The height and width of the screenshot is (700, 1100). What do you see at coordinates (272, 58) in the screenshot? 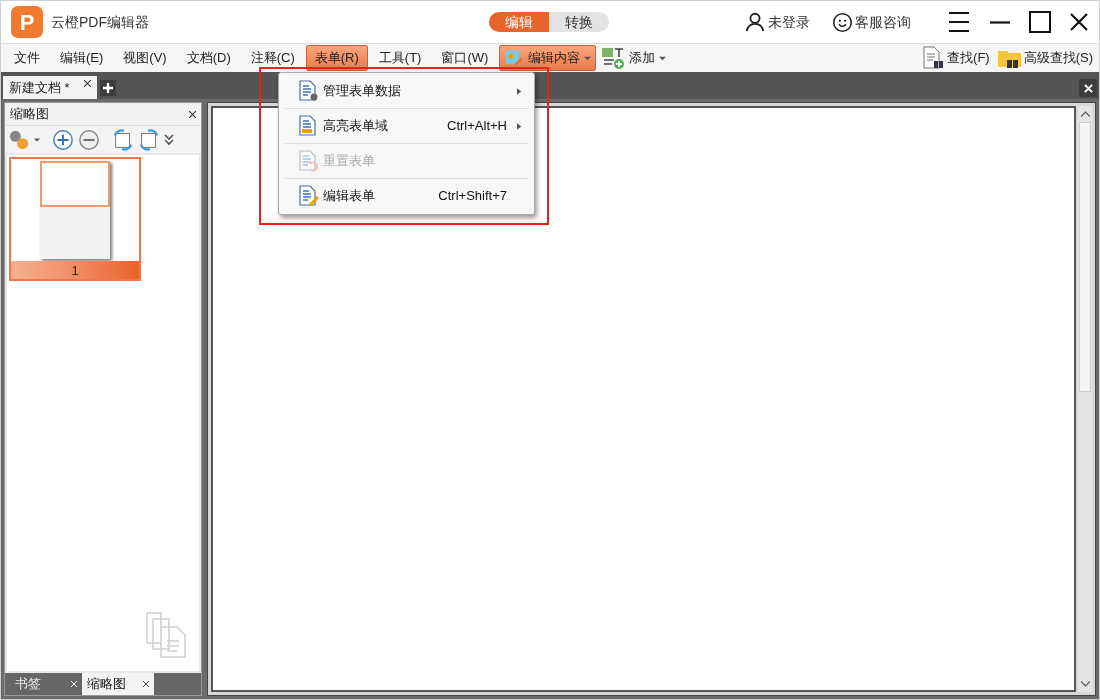
I see `menu-item: 注释(C)` at bounding box center [272, 58].